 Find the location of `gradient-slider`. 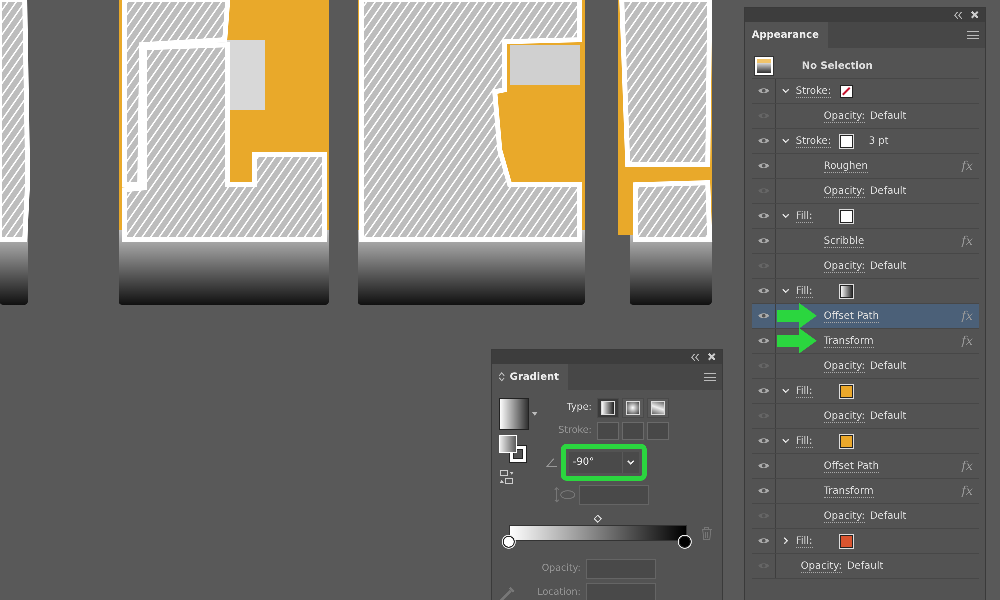

gradient-slider is located at coordinates (598, 533).